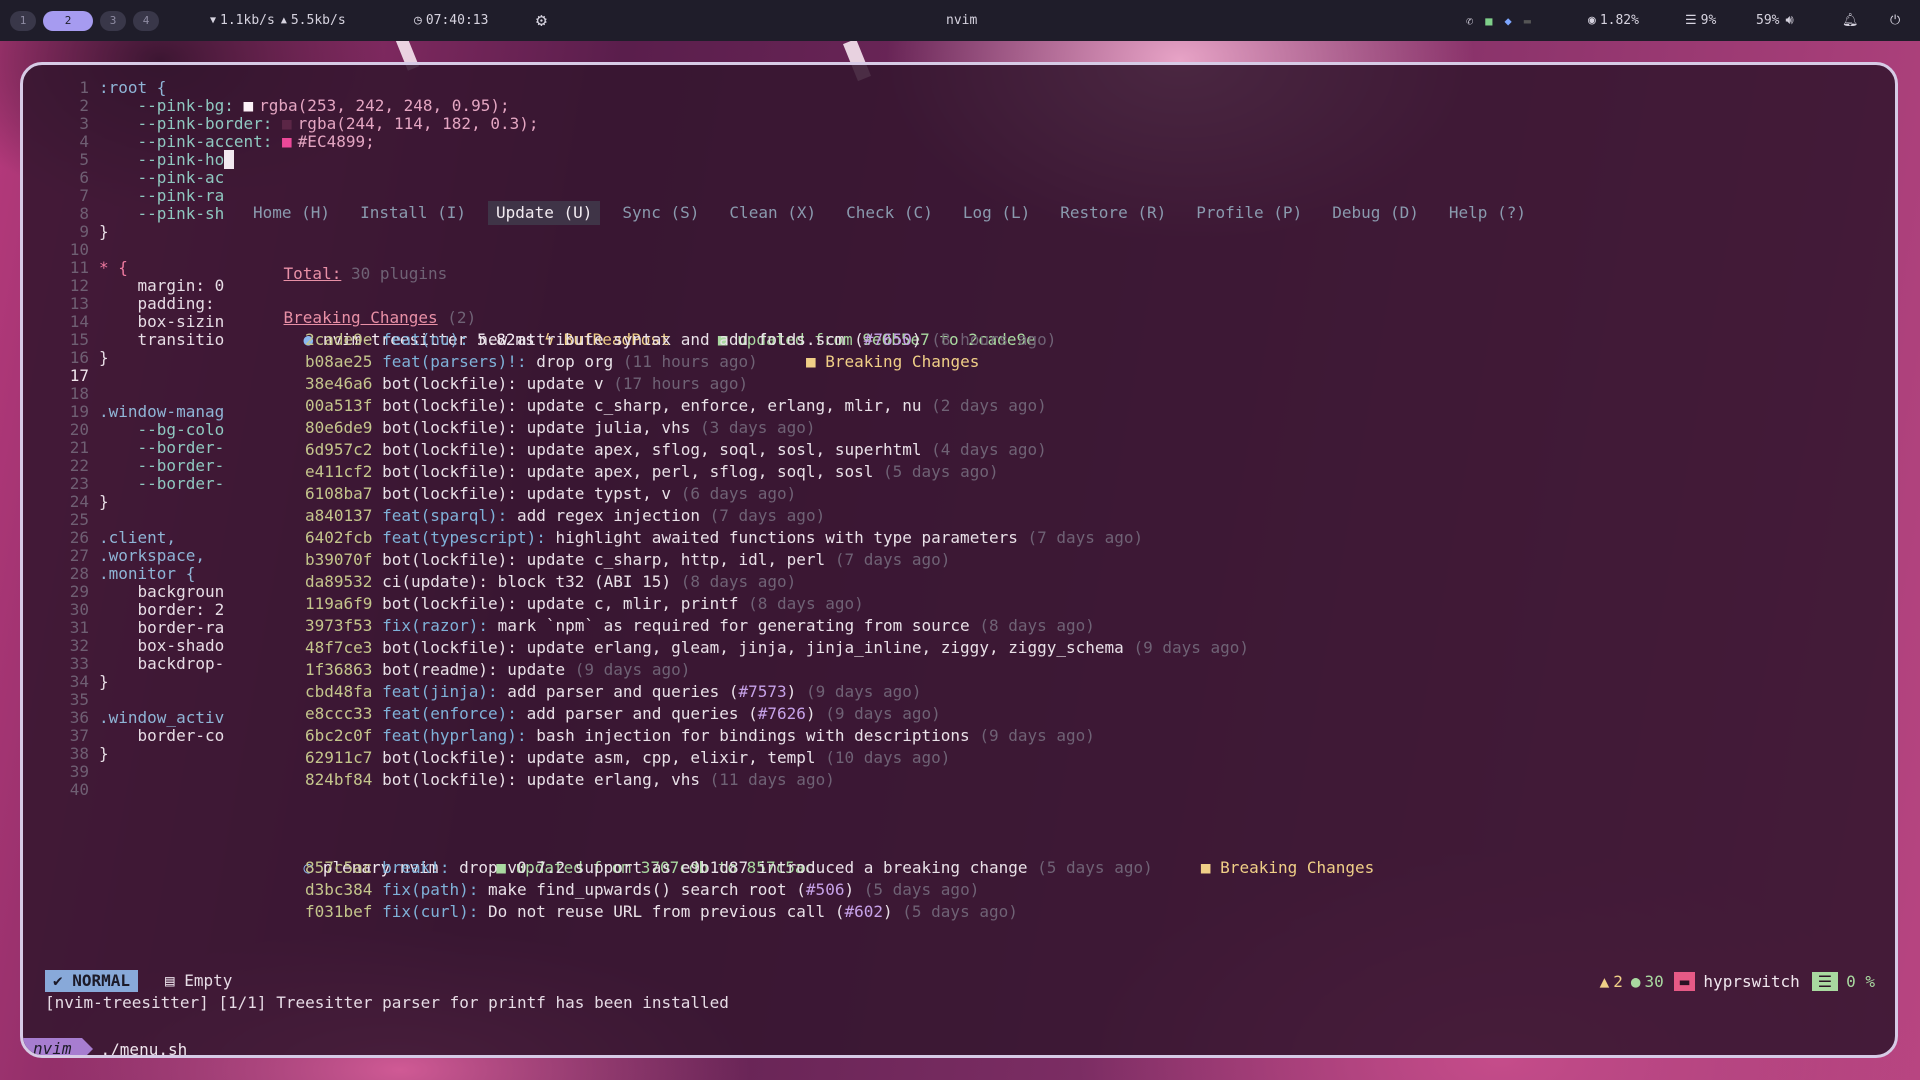 The width and height of the screenshot is (1920, 1080). I want to click on commit-row: 1f36863 bot(readme): update (9 days ago), so click(497, 670).